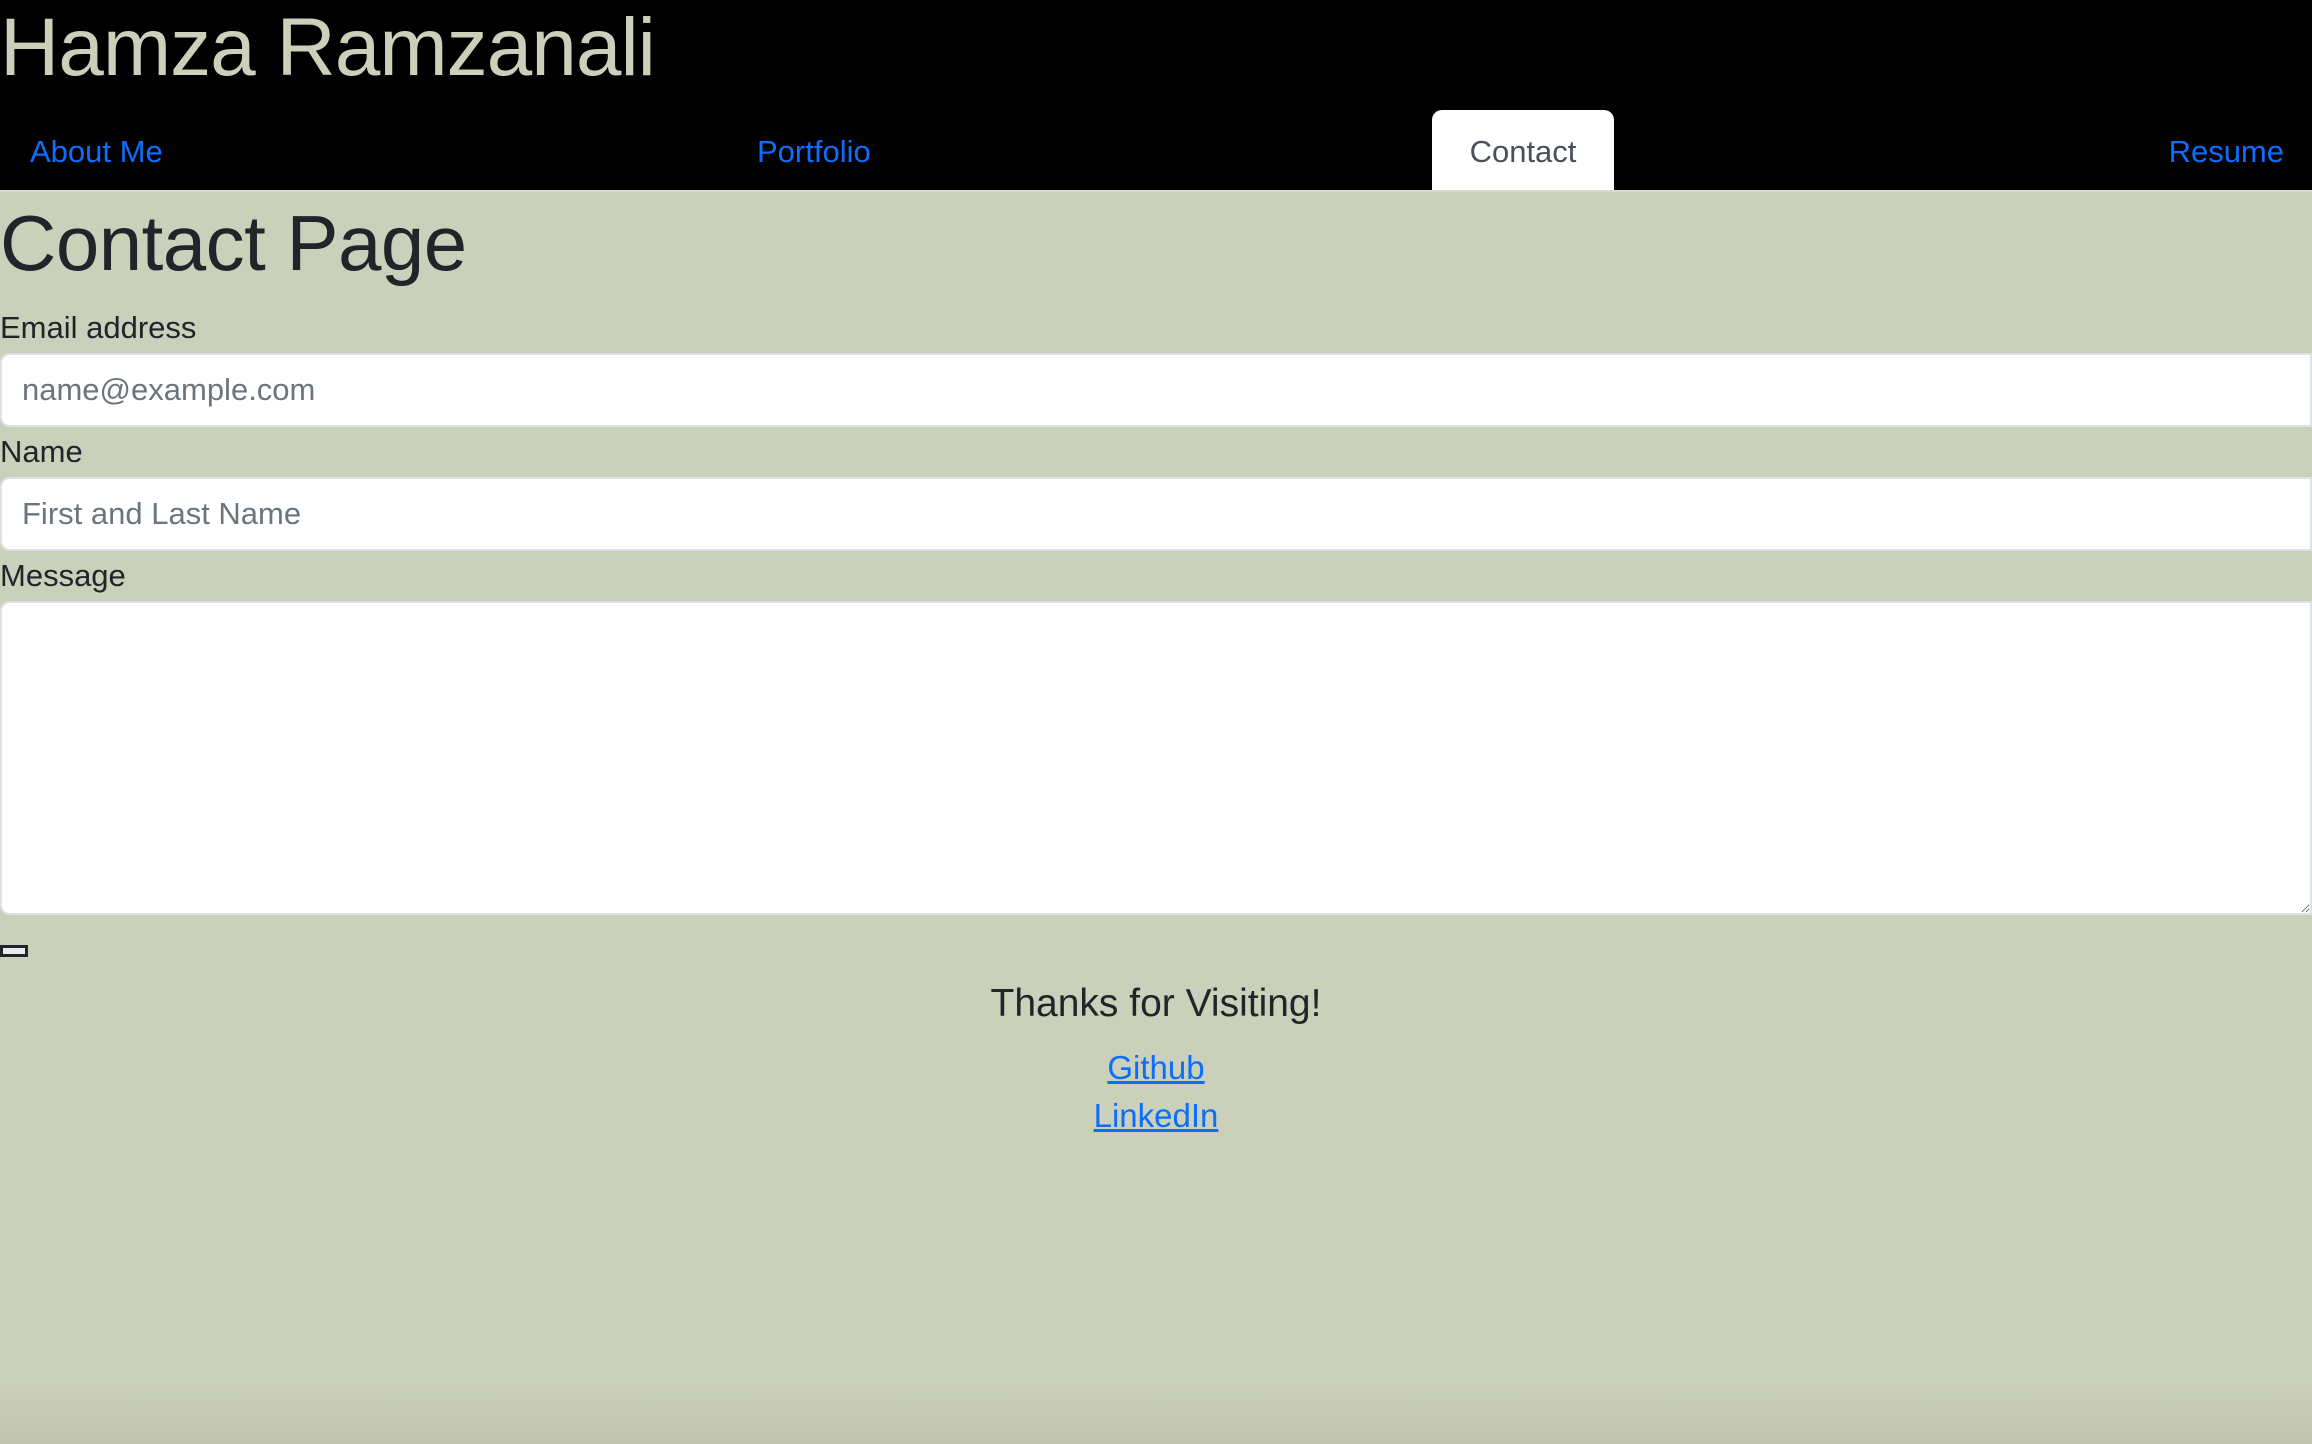 This screenshot has height=1444, width=2312. What do you see at coordinates (98, 327) in the screenshot?
I see `email-label: Email address` at bounding box center [98, 327].